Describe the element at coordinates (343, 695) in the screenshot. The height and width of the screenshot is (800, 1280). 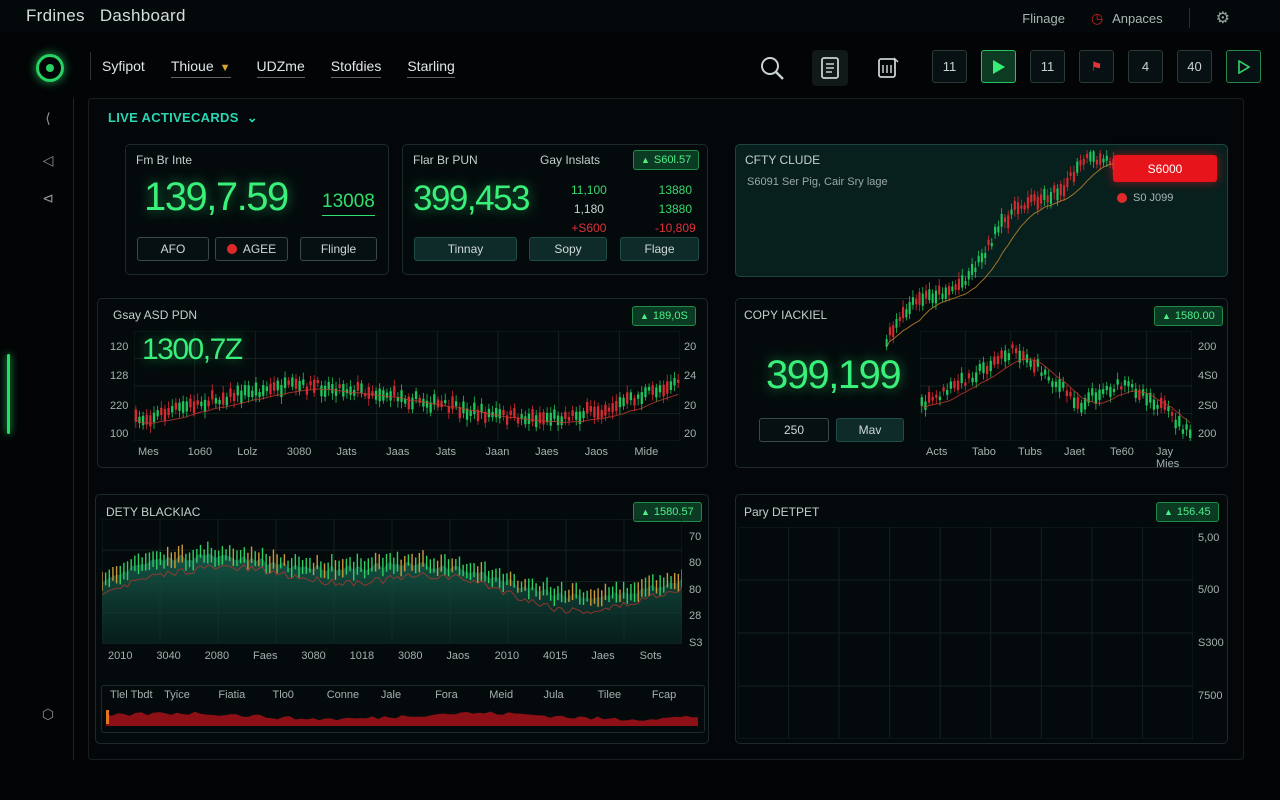
I see `x-tick: Conne` at that location.